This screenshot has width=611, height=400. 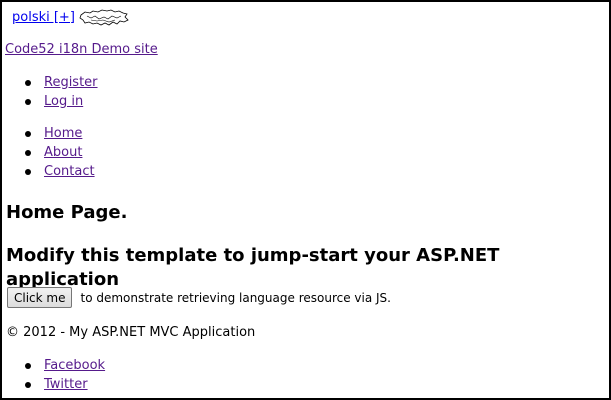 I want to click on login-link: Log in, so click(x=63, y=101).